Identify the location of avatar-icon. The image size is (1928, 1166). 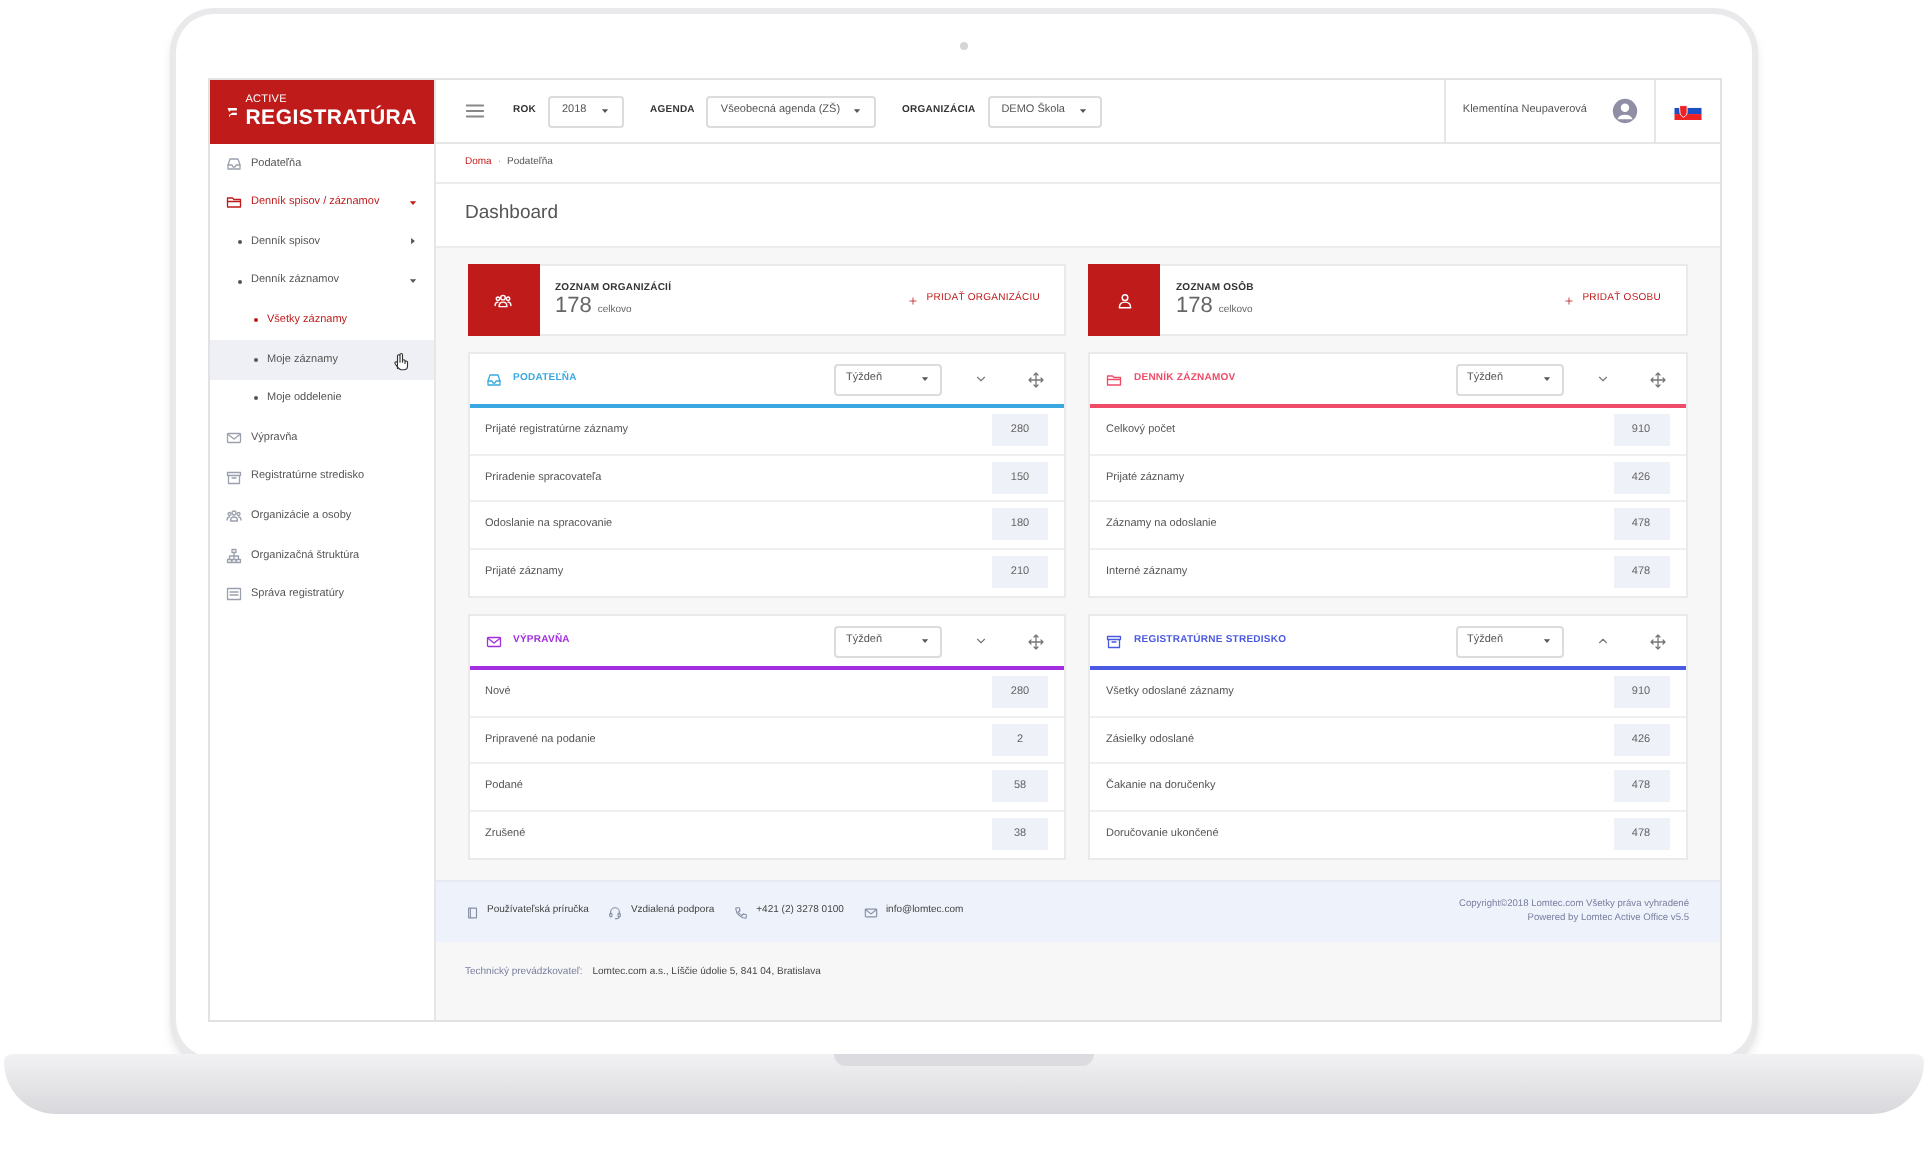
(1624, 111).